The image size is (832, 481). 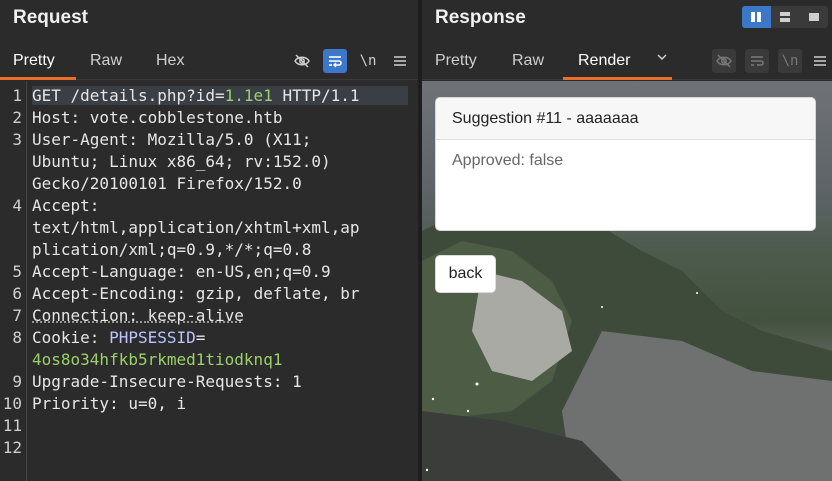 What do you see at coordinates (17, 381) in the screenshot?
I see `line-number: 9` at bounding box center [17, 381].